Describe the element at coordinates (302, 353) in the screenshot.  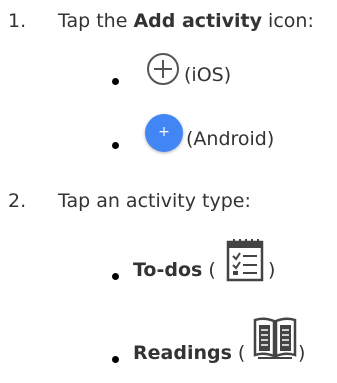
I see `readings-paren-close: )` at that location.